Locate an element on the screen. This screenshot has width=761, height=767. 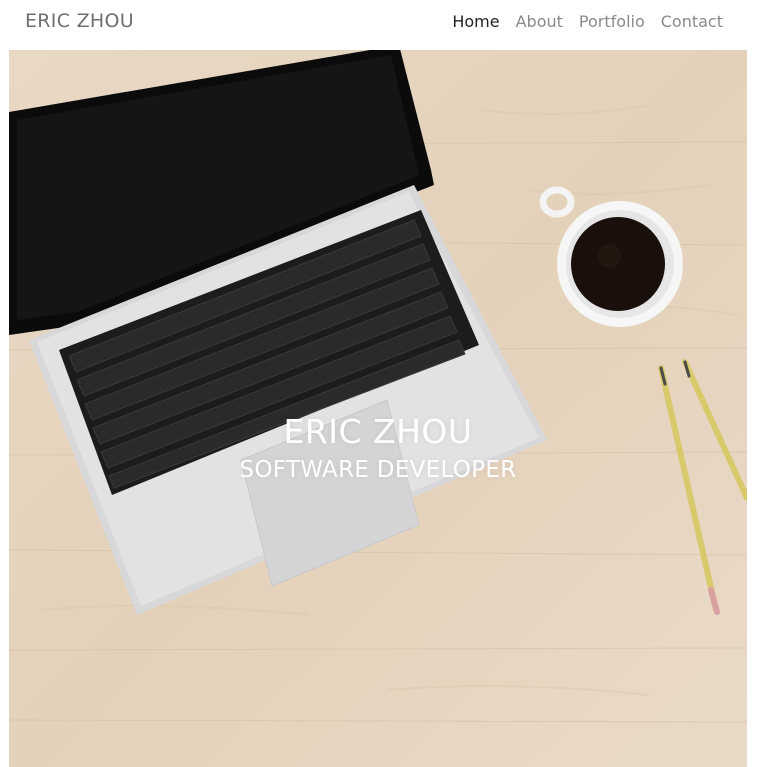
nav-links: Home About Portfolio Contact is located at coordinates (587, 21).